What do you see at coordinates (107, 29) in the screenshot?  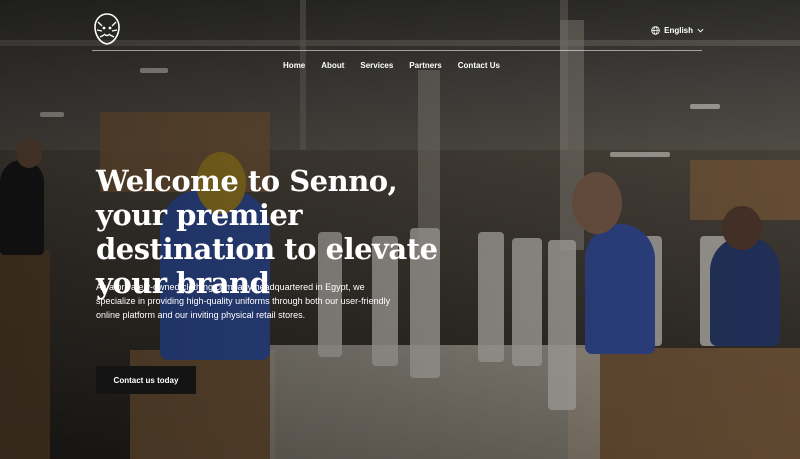 I see `lion-head-icon` at bounding box center [107, 29].